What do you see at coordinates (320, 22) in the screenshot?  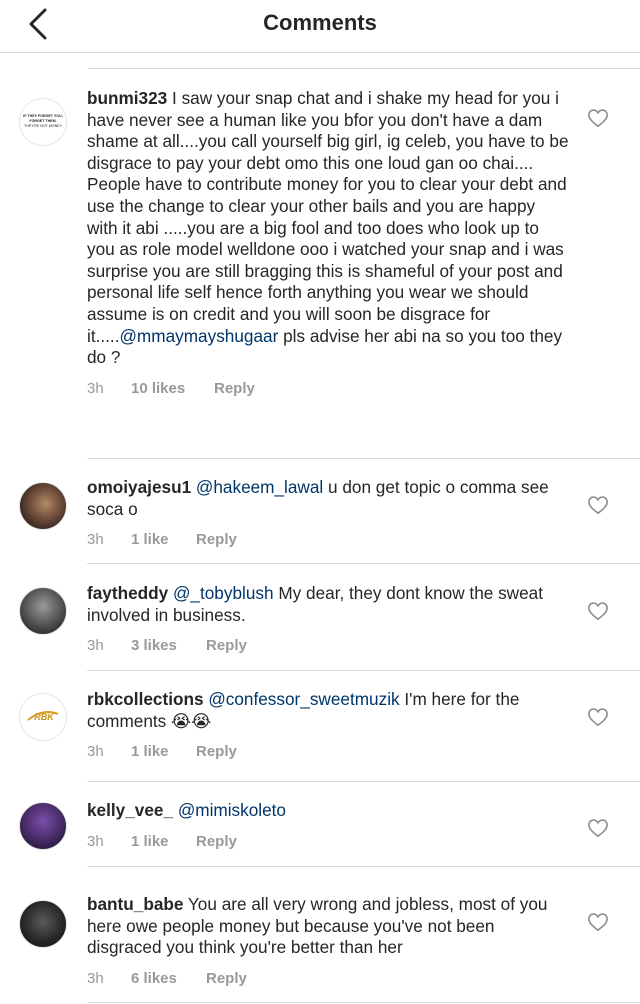 I see `page-title: Comments` at bounding box center [320, 22].